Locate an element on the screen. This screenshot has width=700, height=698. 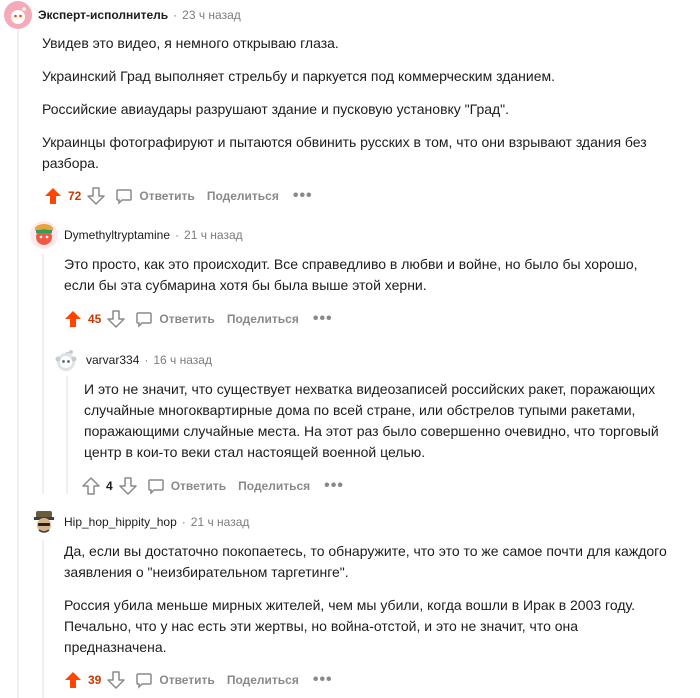
comment-author: varvar334 is located at coordinates (112, 360).